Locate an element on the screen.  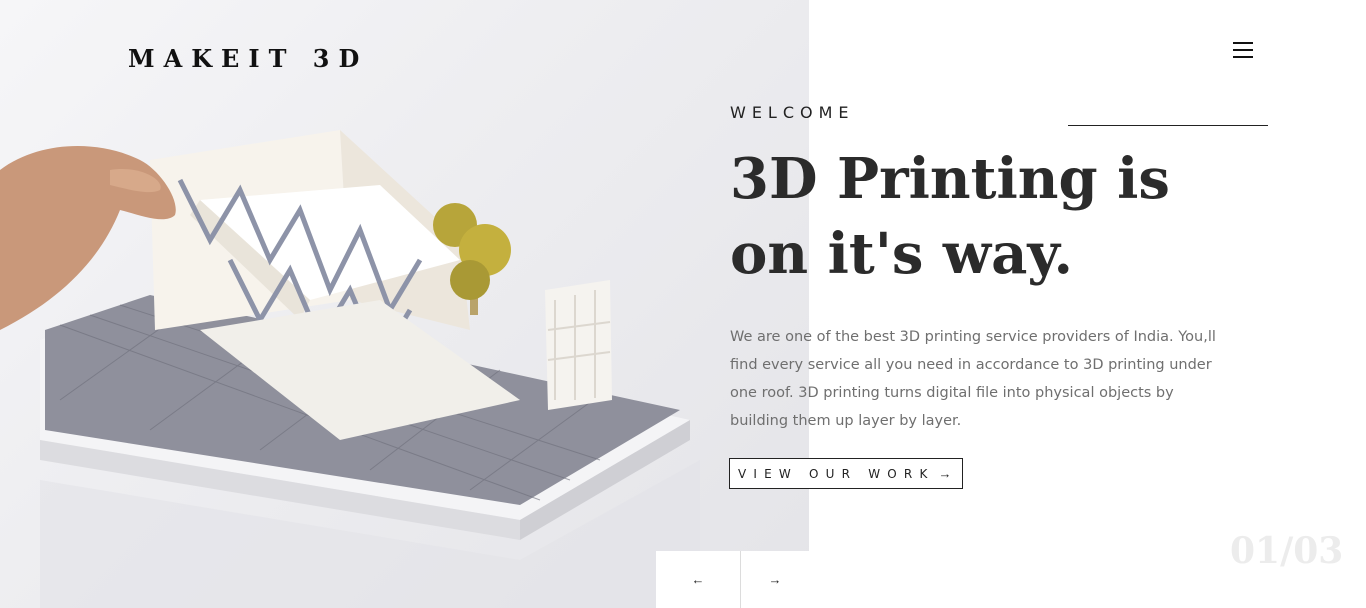
slide-counter: 01/03 is located at coordinates (1287, 551).